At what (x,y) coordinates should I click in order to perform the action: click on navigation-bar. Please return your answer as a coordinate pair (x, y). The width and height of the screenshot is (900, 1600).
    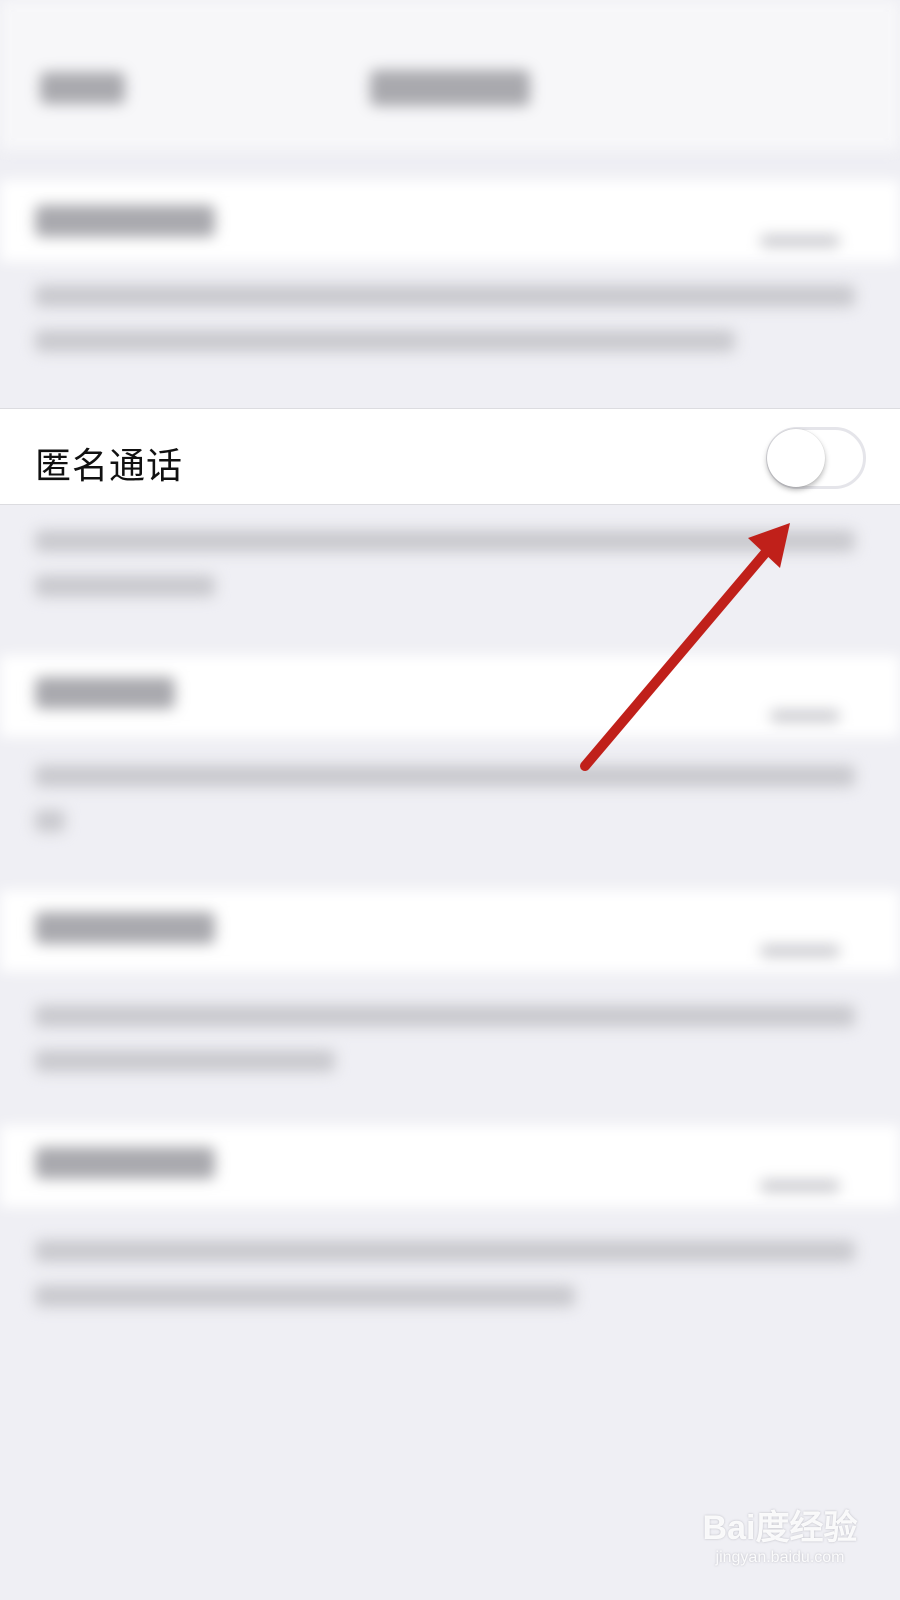
    Looking at the image, I should click on (450, 75).